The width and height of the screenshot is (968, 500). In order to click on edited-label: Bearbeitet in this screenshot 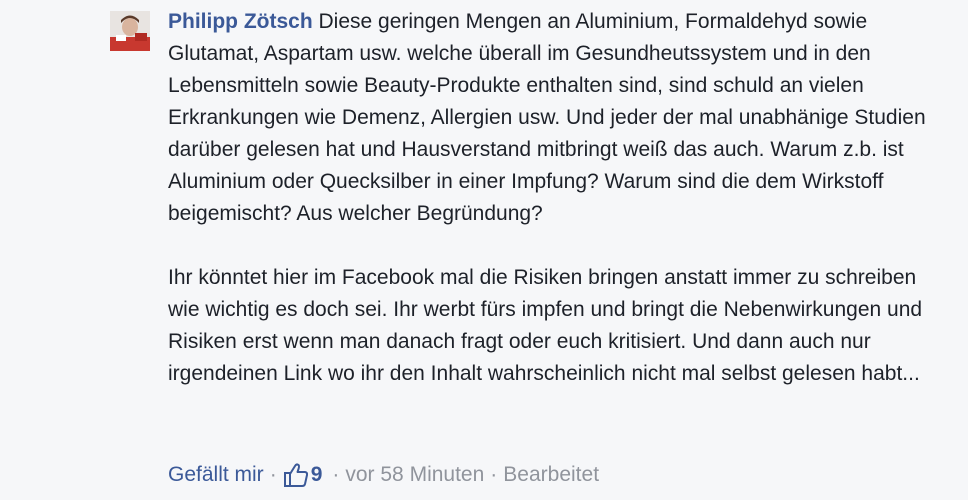, I will do `click(551, 475)`.